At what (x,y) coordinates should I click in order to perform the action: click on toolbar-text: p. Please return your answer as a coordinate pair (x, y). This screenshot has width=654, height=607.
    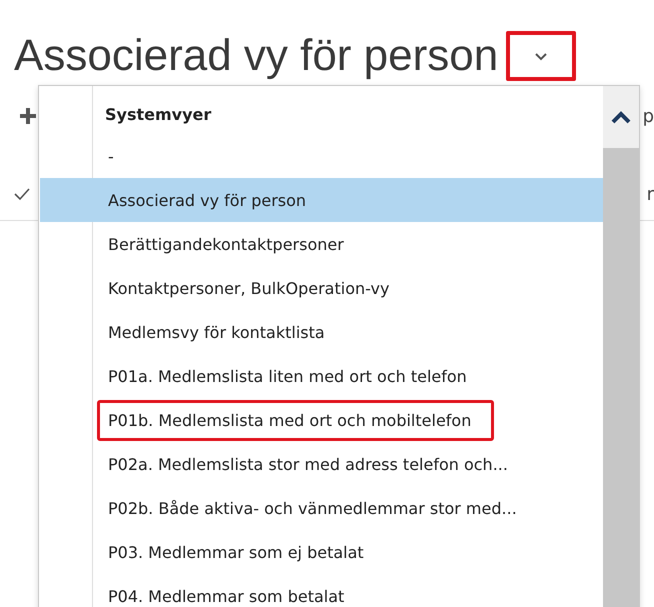
    Looking at the image, I should click on (648, 116).